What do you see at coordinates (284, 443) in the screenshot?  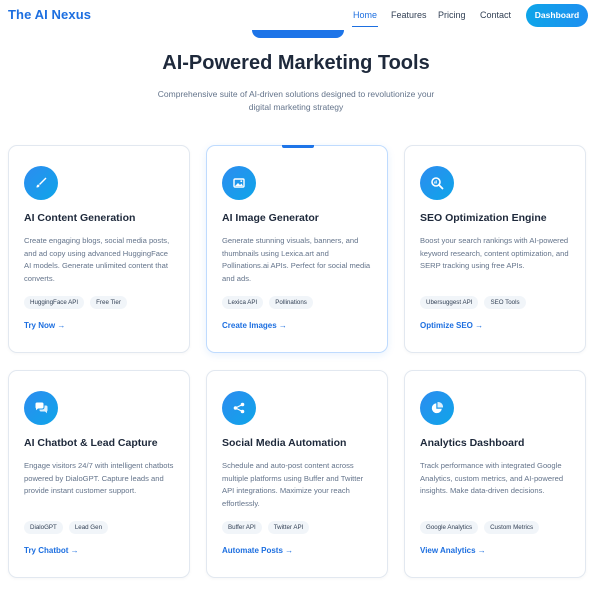 I see `card-title: Social Media Automation` at bounding box center [284, 443].